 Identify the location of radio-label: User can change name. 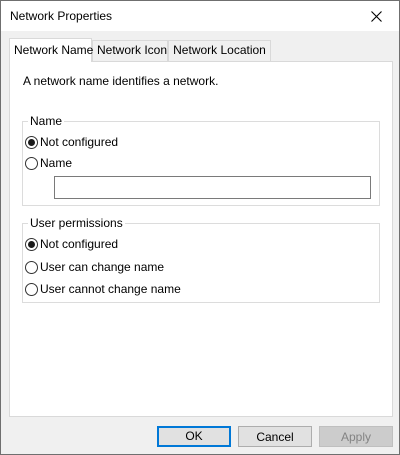
(102, 267).